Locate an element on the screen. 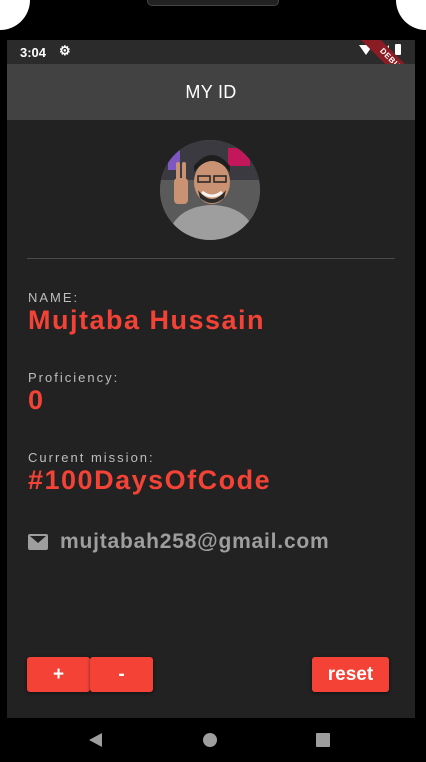 Image resolution: width=426 pixels, height=762 pixels. avatar-photo is located at coordinates (210, 190).